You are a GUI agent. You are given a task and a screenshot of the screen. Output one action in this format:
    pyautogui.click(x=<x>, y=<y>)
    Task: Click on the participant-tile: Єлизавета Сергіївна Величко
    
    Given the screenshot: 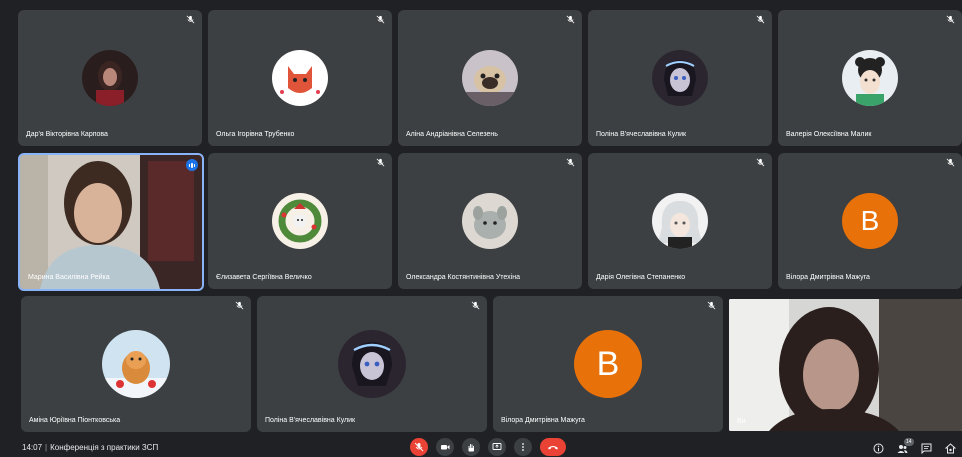 What is the action you would take?
    pyautogui.click(x=300, y=221)
    